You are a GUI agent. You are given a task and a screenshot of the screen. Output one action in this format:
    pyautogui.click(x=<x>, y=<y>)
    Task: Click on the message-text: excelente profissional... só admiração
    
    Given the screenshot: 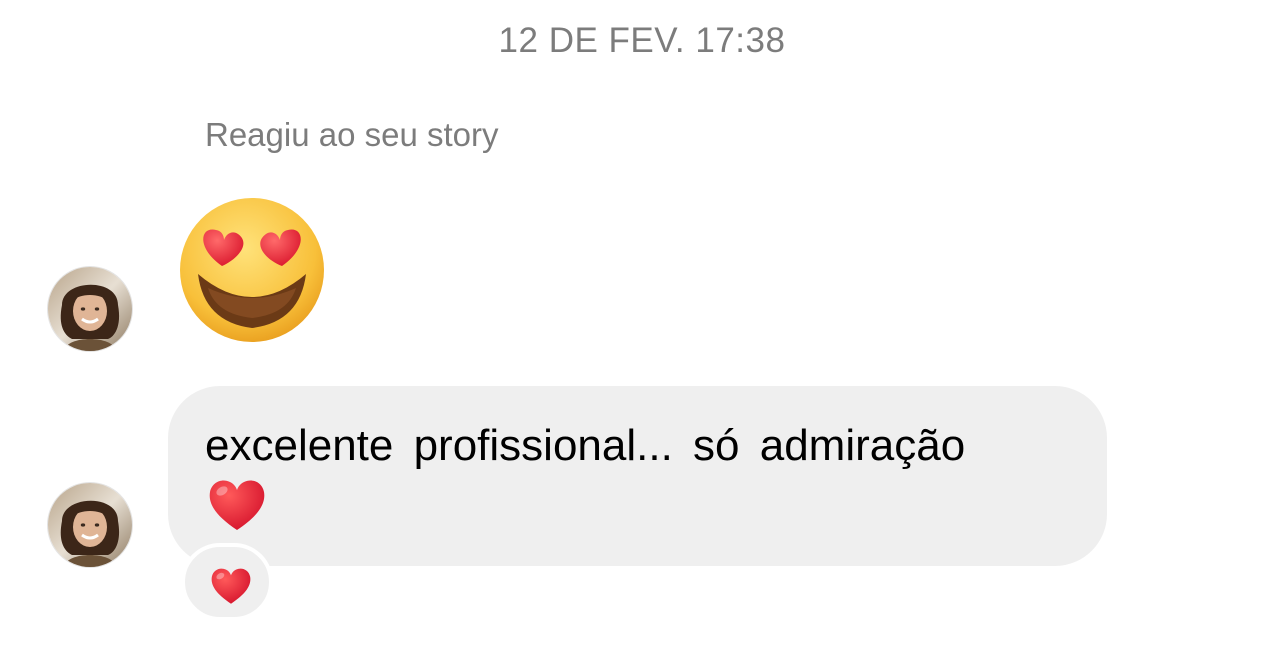 What is the action you would take?
    pyautogui.click(x=585, y=445)
    